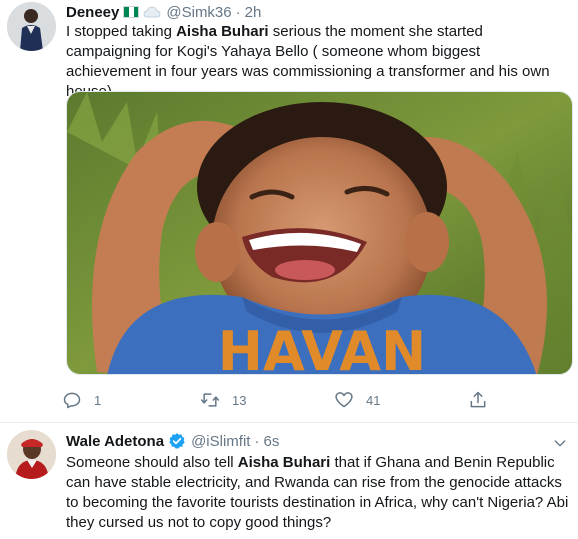  What do you see at coordinates (560, 443) in the screenshot?
I see `chevron-down-icon` at bounding box center [560, 443].